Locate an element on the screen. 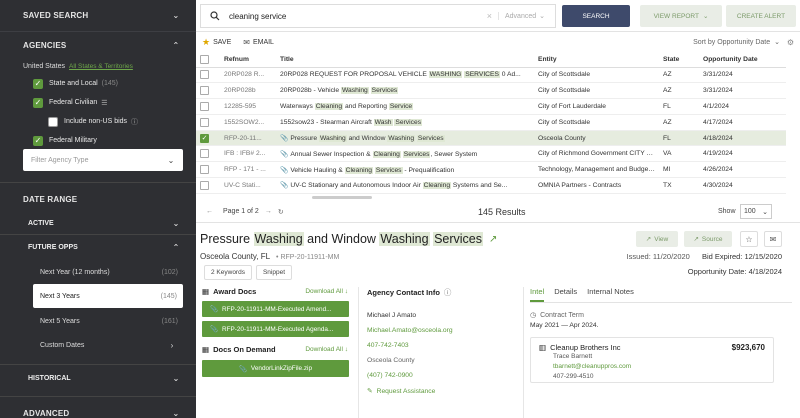 This screenshot has height=418, width=800. chevron-up-icon: ⌃ is located at coordinates (176, 45).